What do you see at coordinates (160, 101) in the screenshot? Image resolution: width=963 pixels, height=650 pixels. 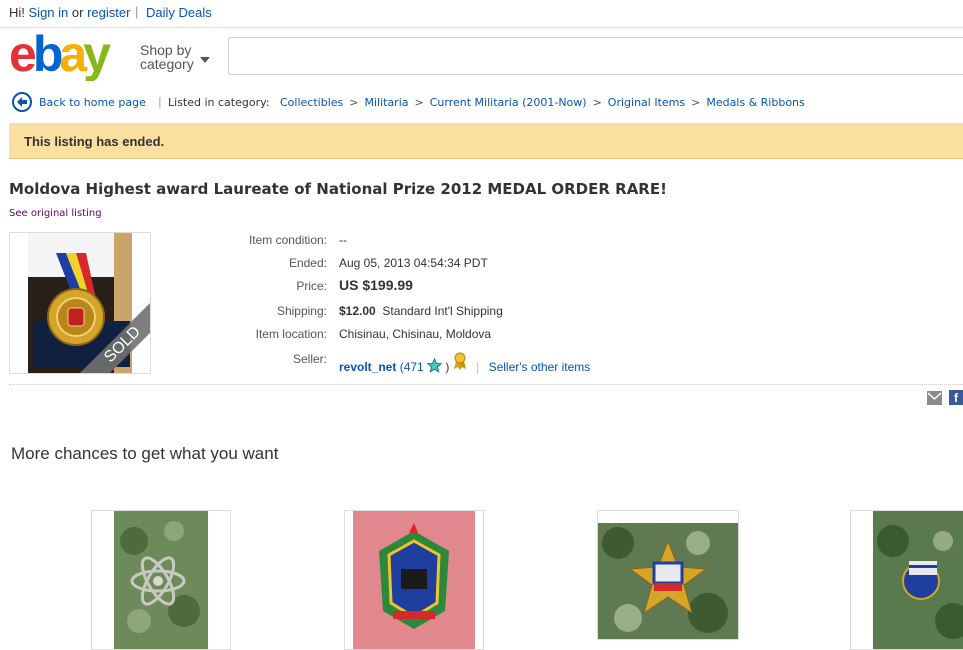 I see `breadcrumb-bar: |` at bounding box center [160, 101].